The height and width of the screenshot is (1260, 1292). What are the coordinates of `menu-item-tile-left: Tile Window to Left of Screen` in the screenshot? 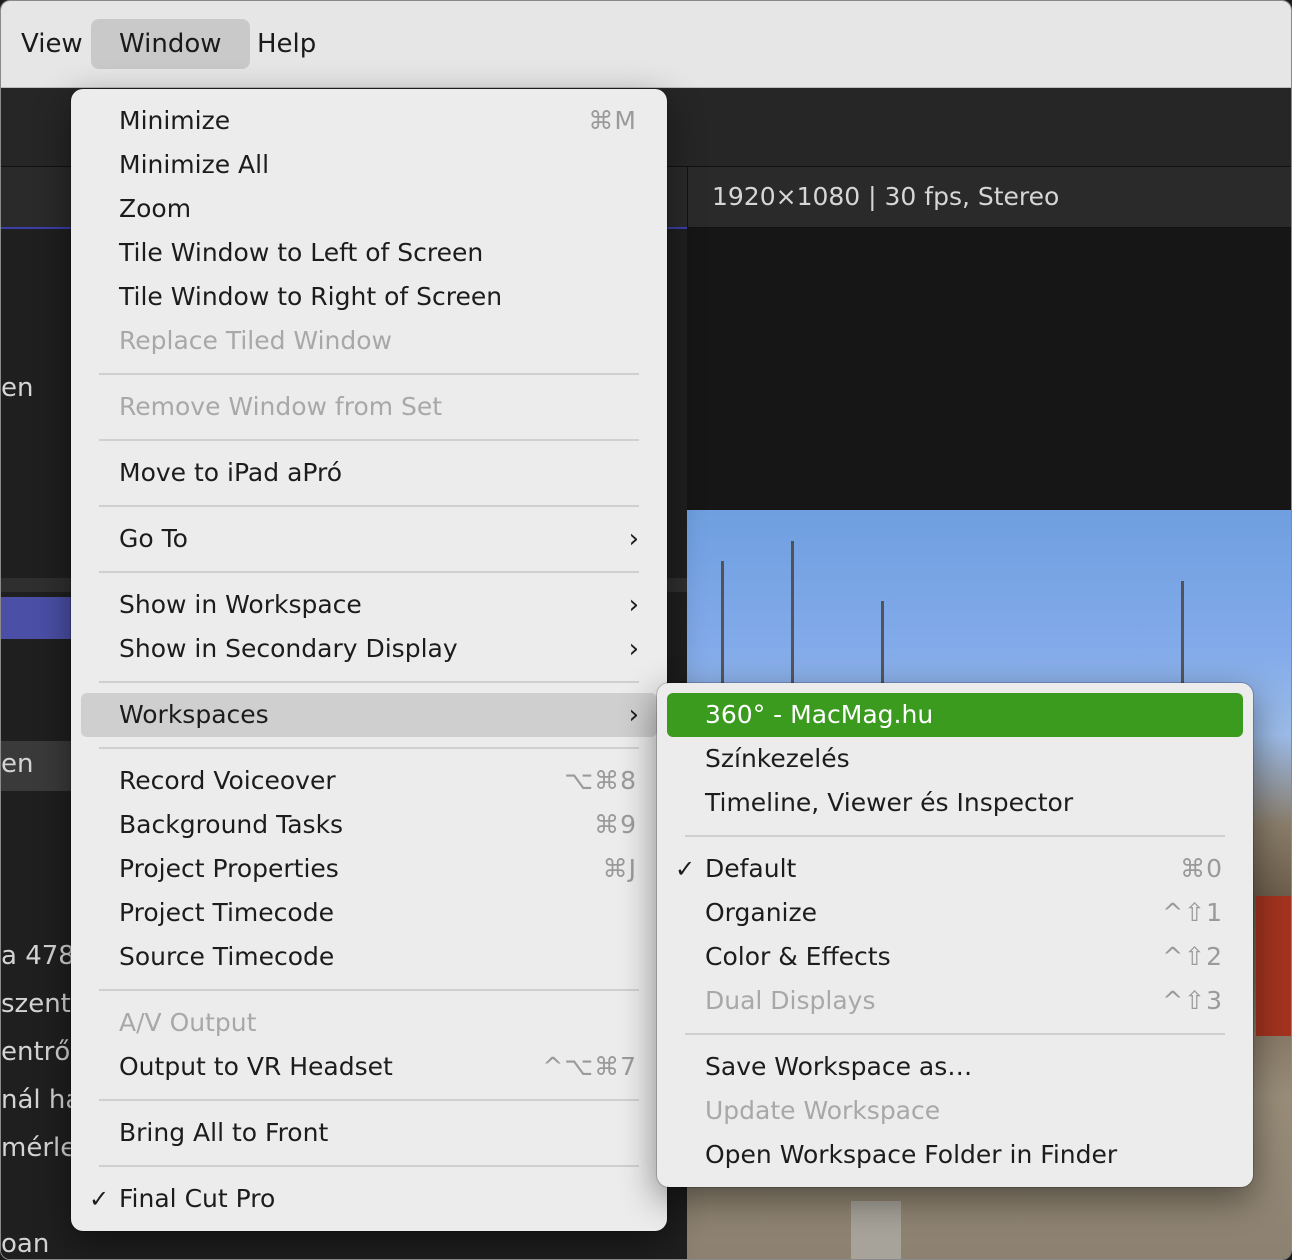 It's located at (369, 253).